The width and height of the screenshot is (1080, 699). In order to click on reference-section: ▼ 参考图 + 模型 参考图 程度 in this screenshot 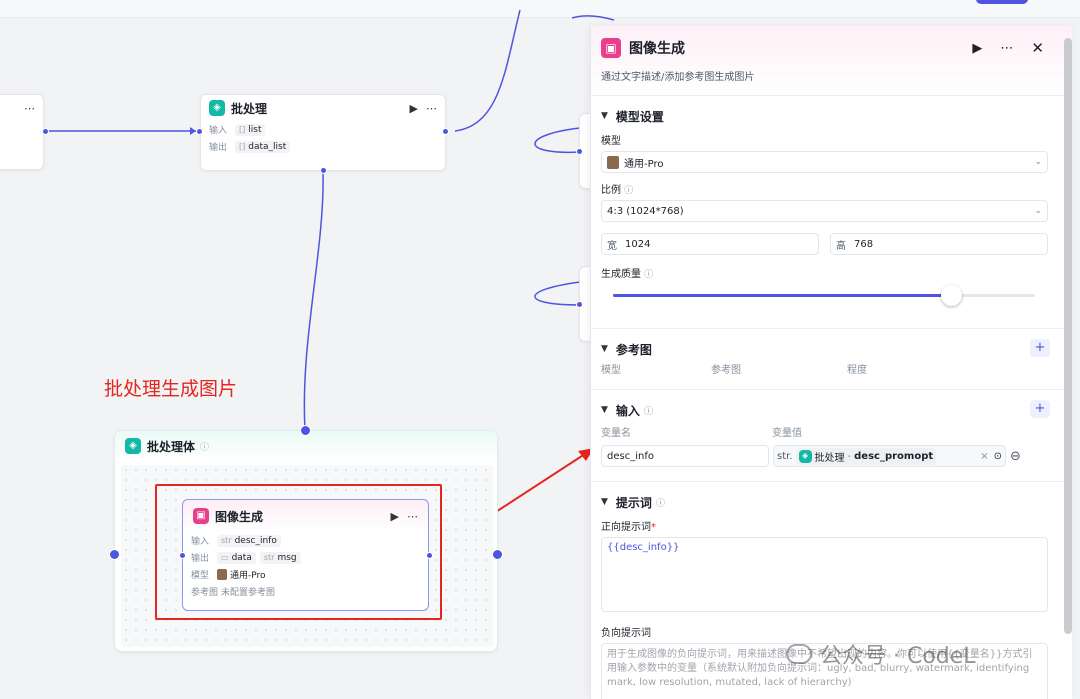, I will do `click(831, 359)`.